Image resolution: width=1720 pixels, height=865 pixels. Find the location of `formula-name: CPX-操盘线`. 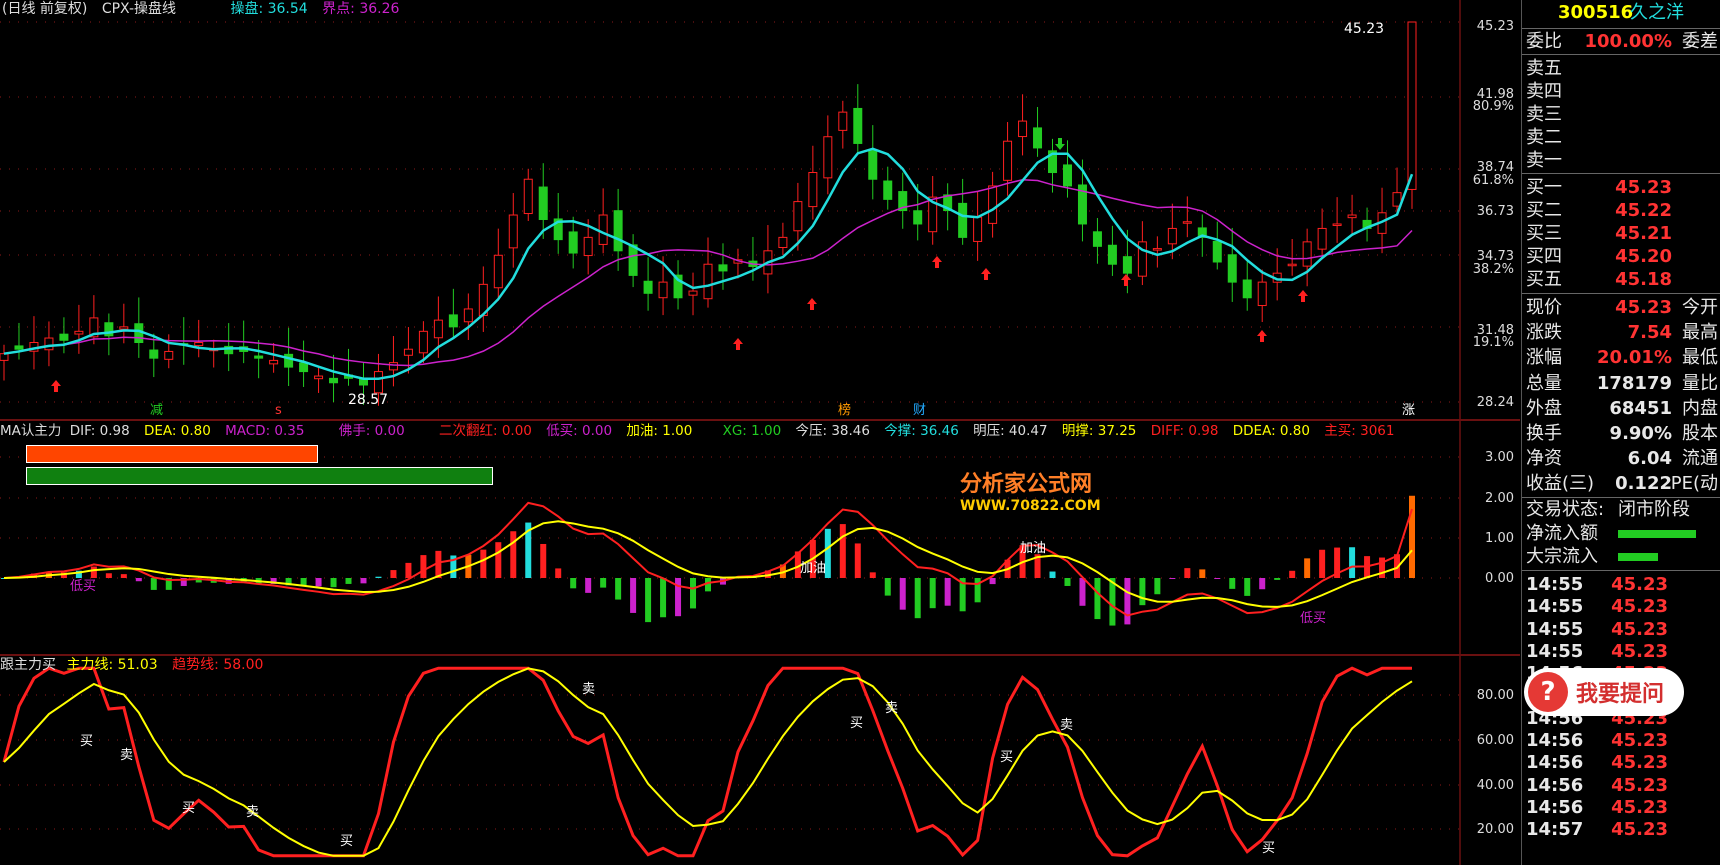

formula-name: CPX-操盘线 is located at coordinates (139, 9).